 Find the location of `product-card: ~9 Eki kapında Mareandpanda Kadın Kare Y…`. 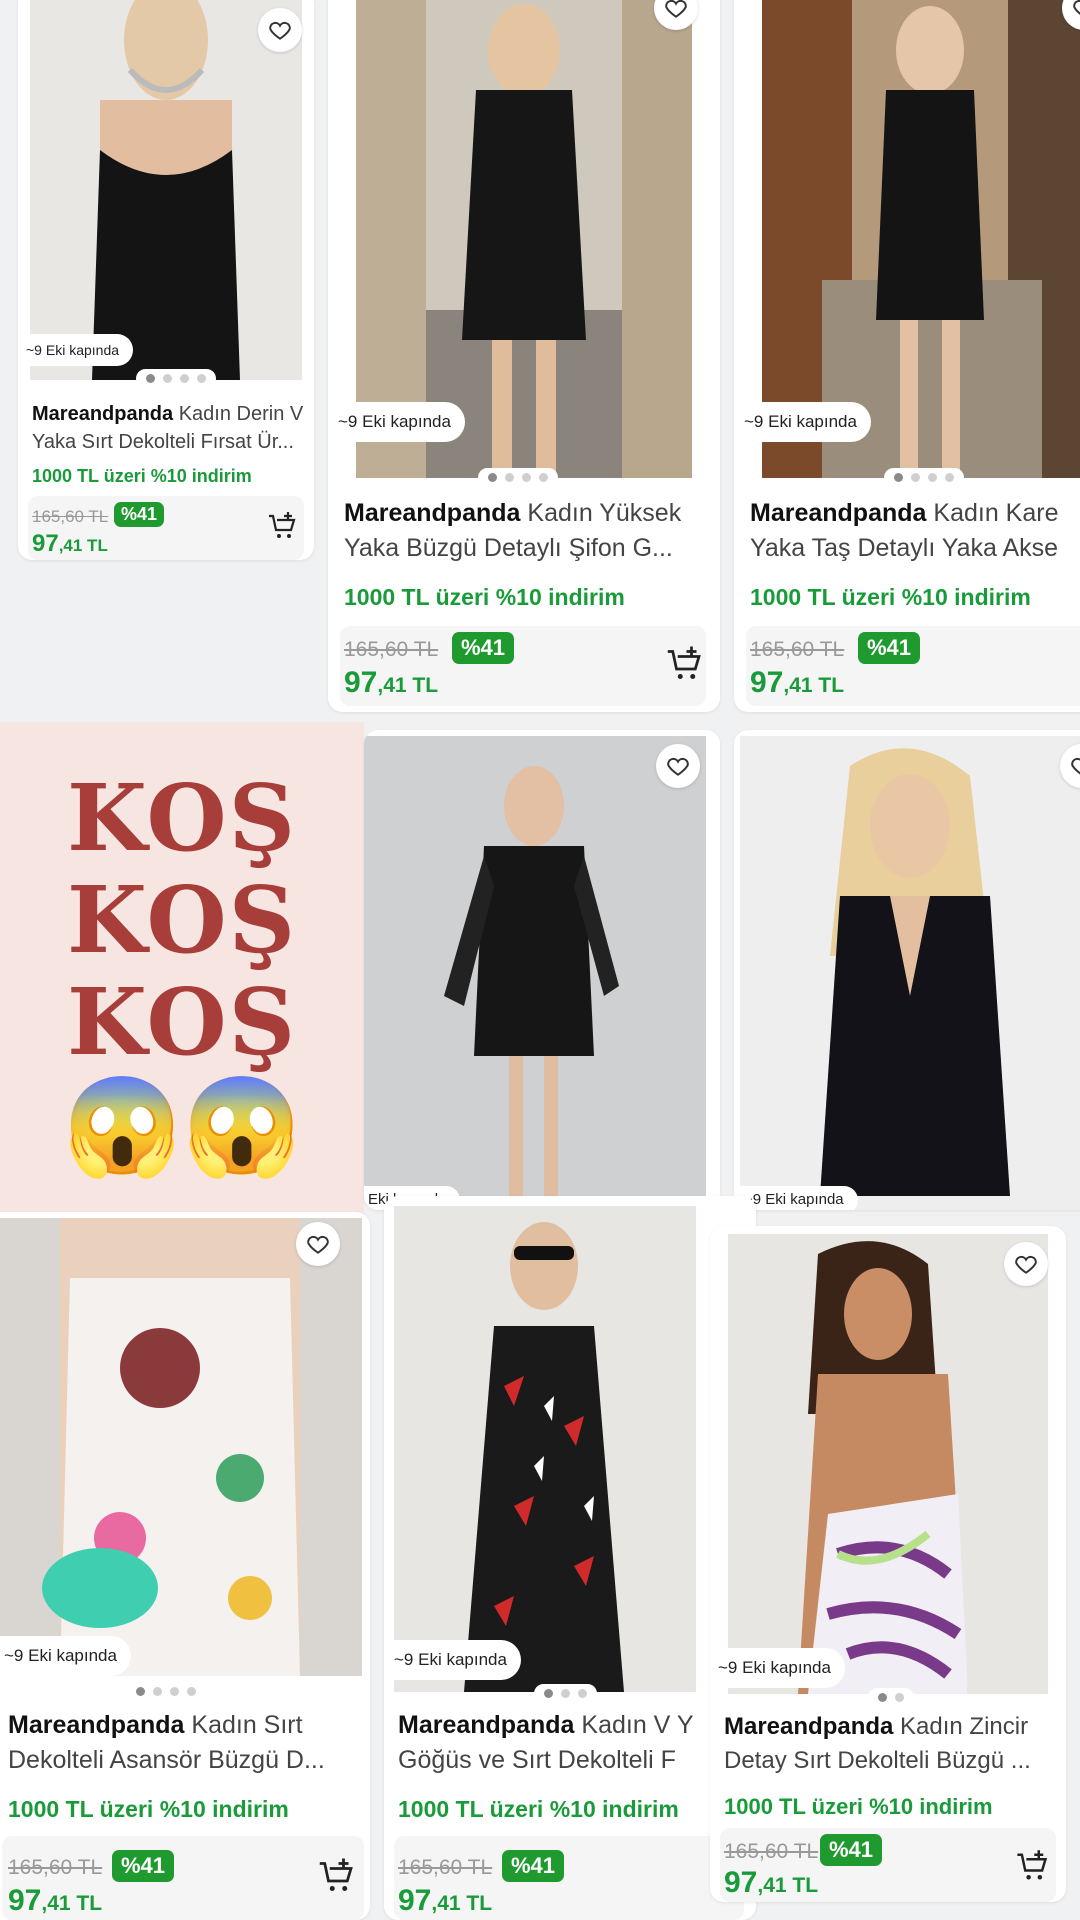

product-card: ~9 Eki kapında Mareandpanda Kadın Kare Y… is located at coordinates (907, 356).